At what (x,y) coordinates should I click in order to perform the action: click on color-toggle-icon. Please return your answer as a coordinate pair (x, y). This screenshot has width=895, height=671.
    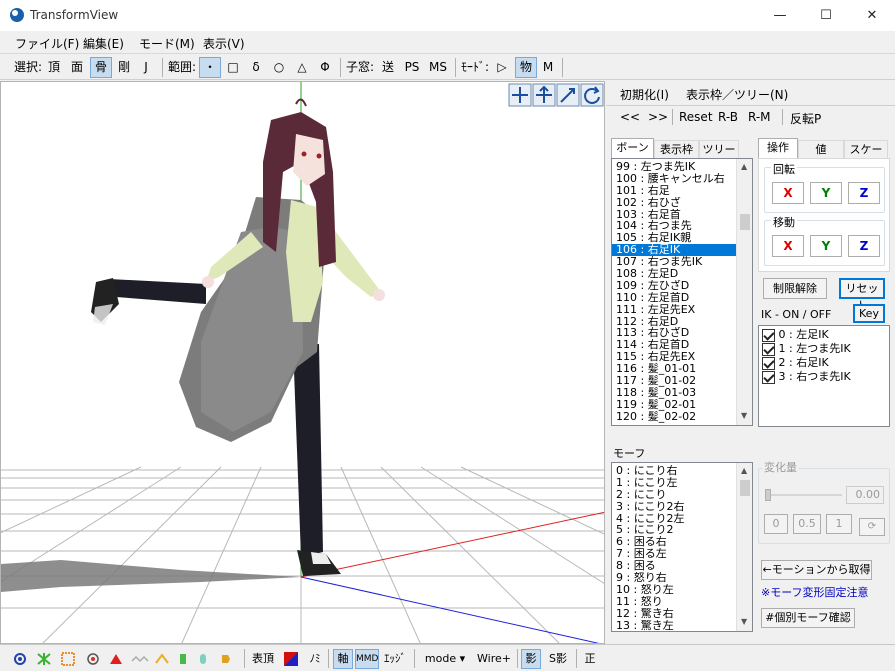
    Looking at the image, I should click on (291, 659).